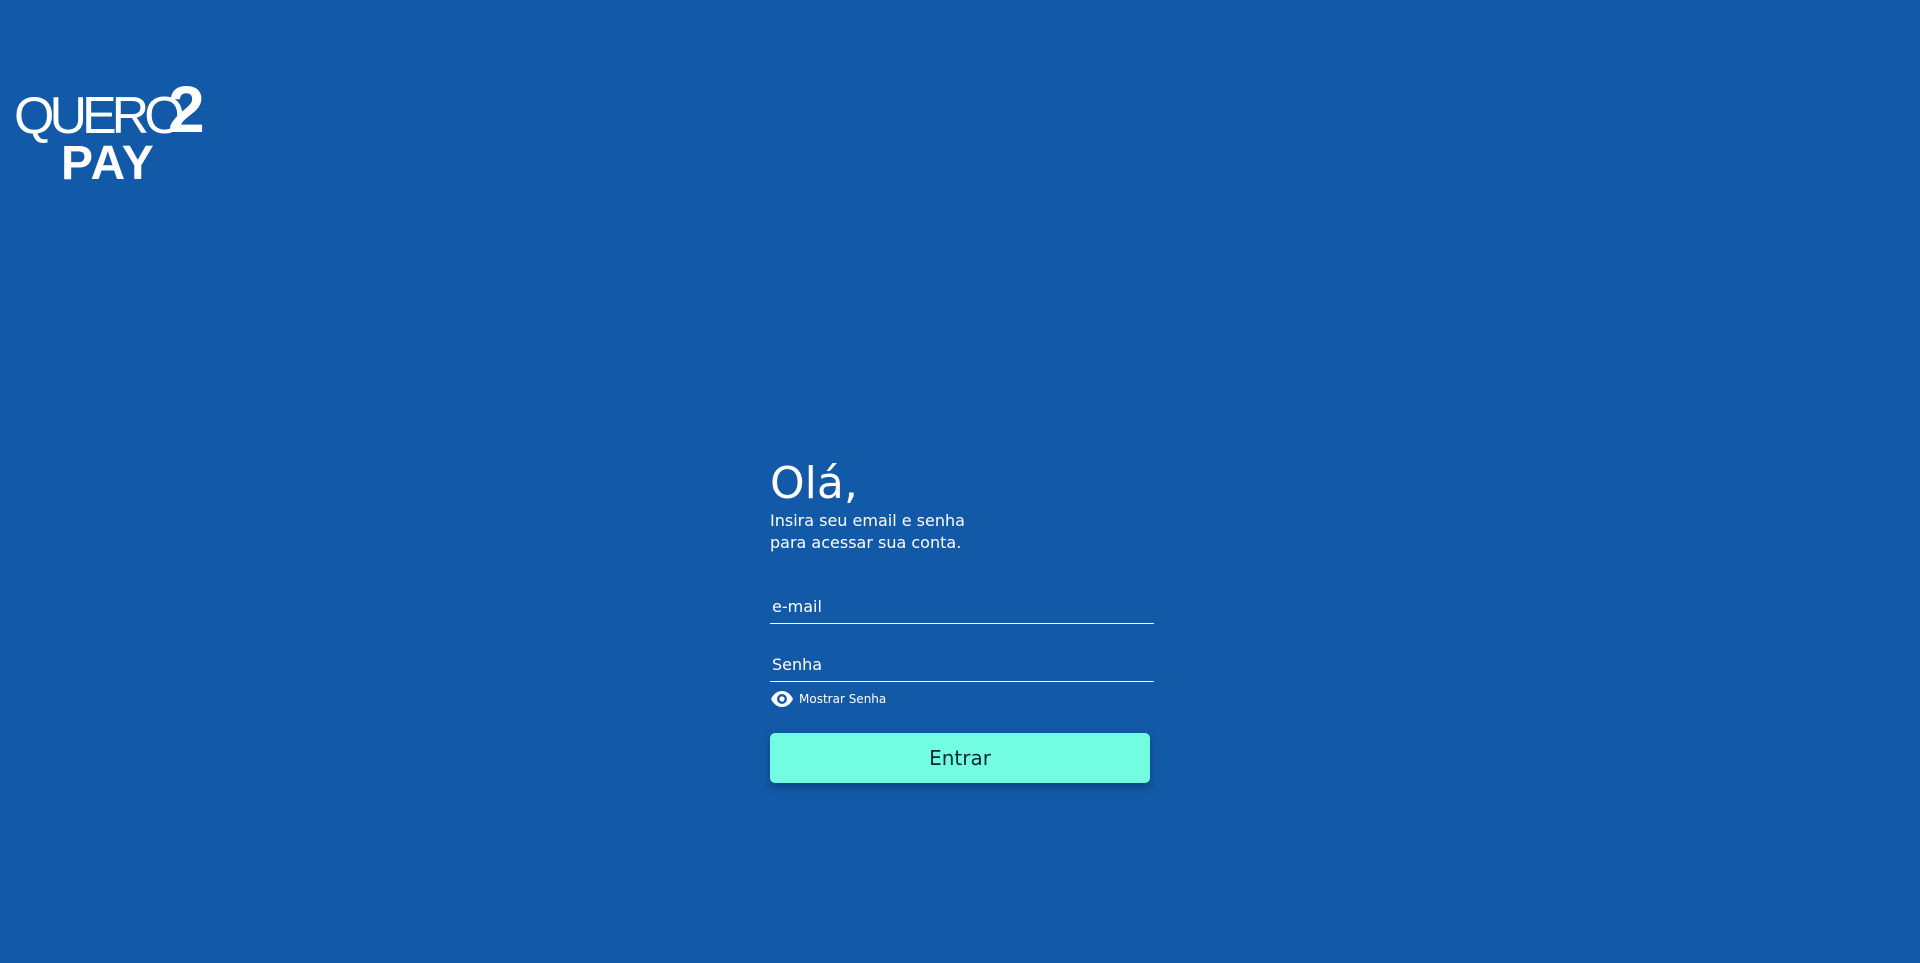  Describe the element at coordinates (186, 109) in the screenshot. I see `logo-two-text: 2` at that location.